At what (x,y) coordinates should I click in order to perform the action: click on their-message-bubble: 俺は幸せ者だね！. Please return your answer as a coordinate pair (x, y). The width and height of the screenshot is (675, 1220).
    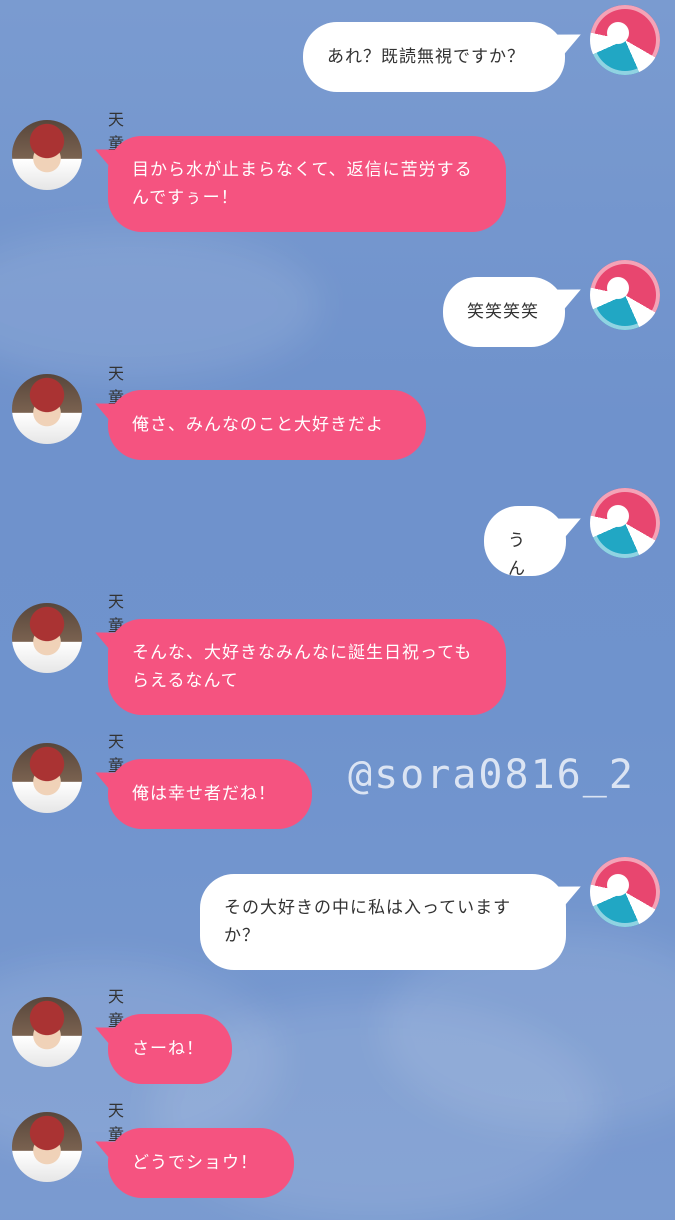
    Looking at the image, I should click on (210, 794).